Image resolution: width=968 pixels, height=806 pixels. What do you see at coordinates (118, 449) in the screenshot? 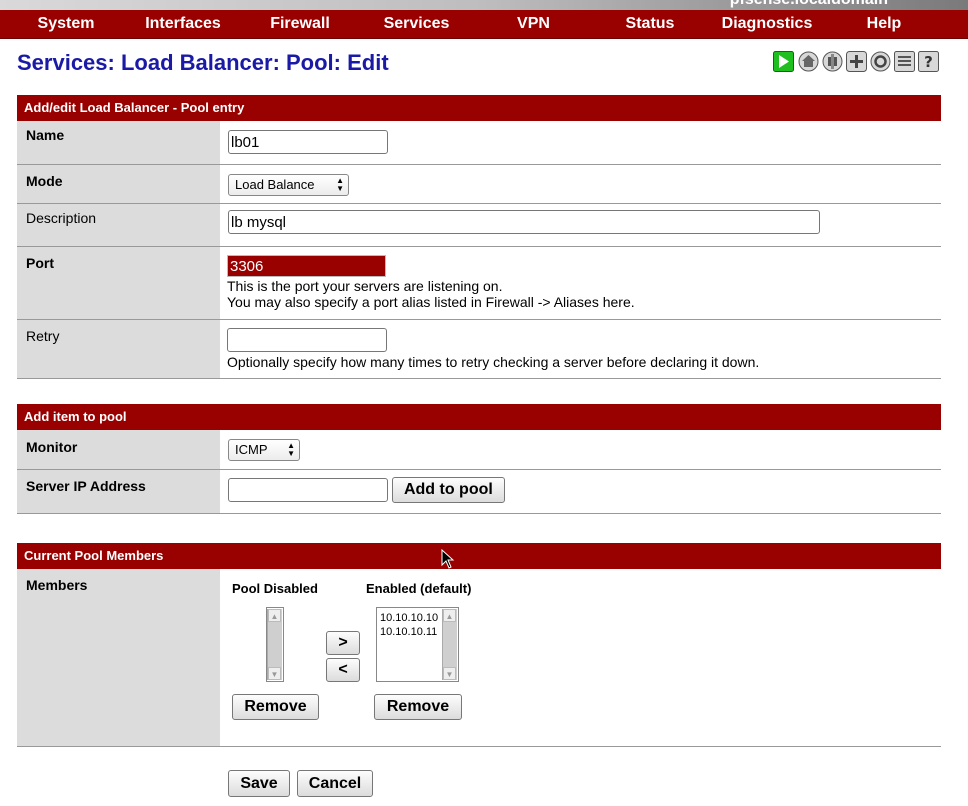
I see `monitor-label: Monitor` at bounding box center [118, 449].